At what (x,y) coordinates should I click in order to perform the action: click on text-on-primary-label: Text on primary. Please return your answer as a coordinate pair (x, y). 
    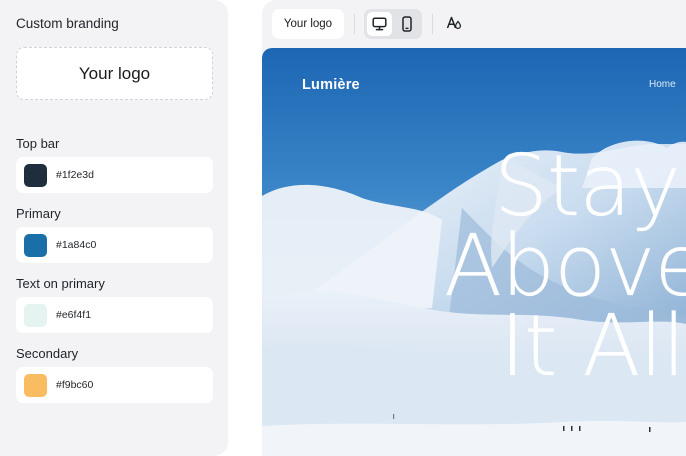
    Looking at the image, I should click on (60, 283).